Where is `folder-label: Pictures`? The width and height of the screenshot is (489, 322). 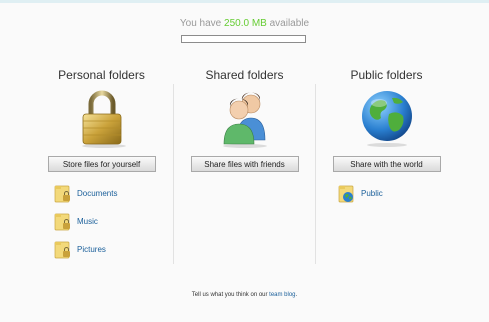
folder-label: Pictures is located at coordinates (91, 249).